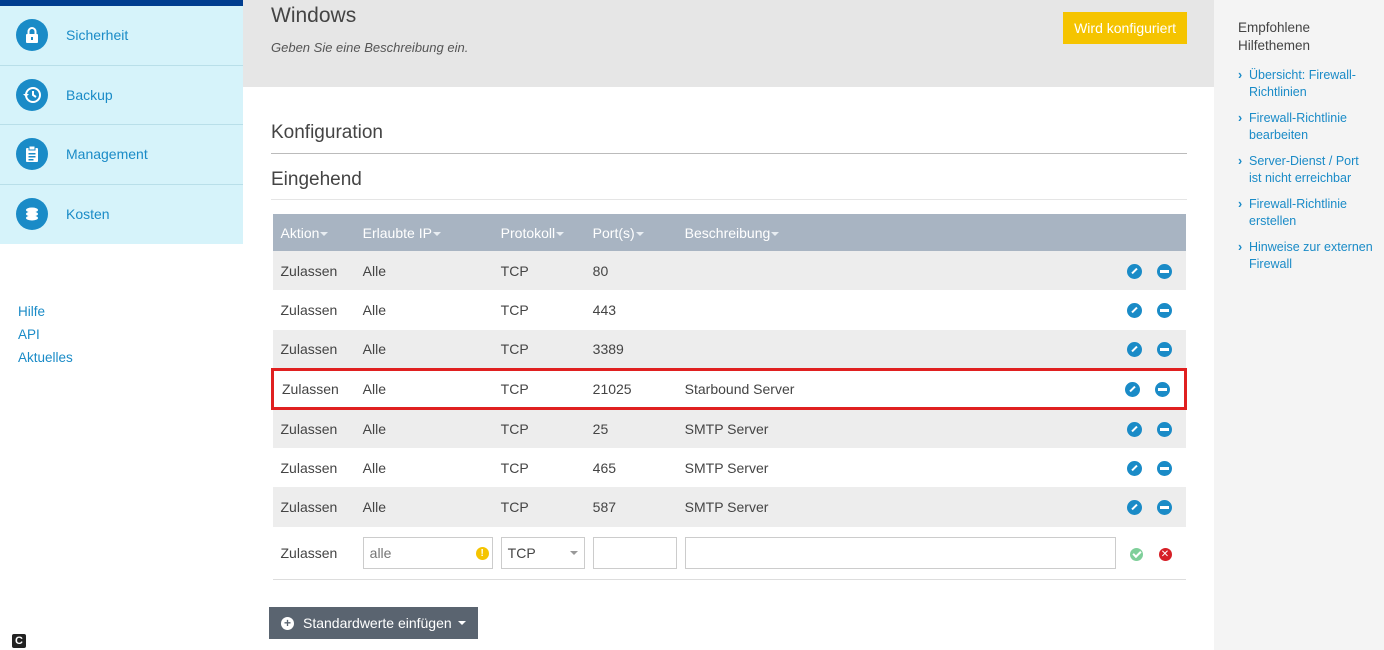  Describe the element at coordinates (423, 232) in the screenshot. I see `column-header-ip: Erlaubte IP` at that location.